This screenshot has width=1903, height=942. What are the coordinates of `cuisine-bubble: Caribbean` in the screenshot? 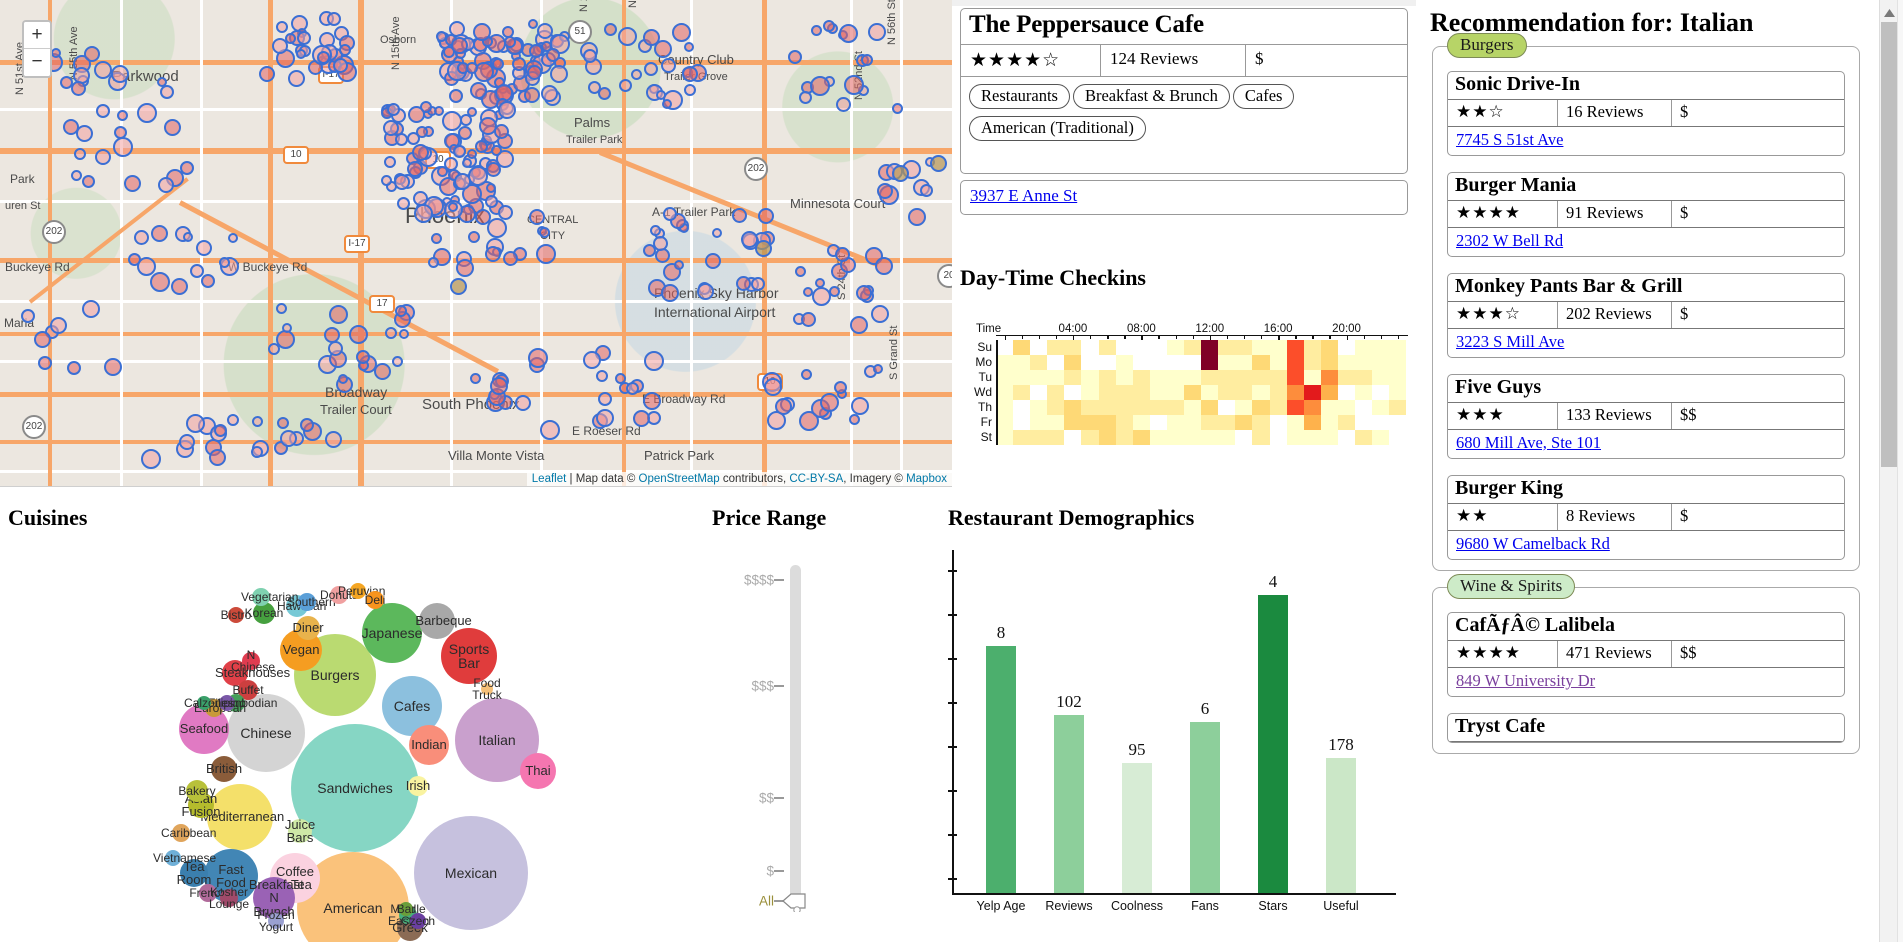 It's located at (188, 833).